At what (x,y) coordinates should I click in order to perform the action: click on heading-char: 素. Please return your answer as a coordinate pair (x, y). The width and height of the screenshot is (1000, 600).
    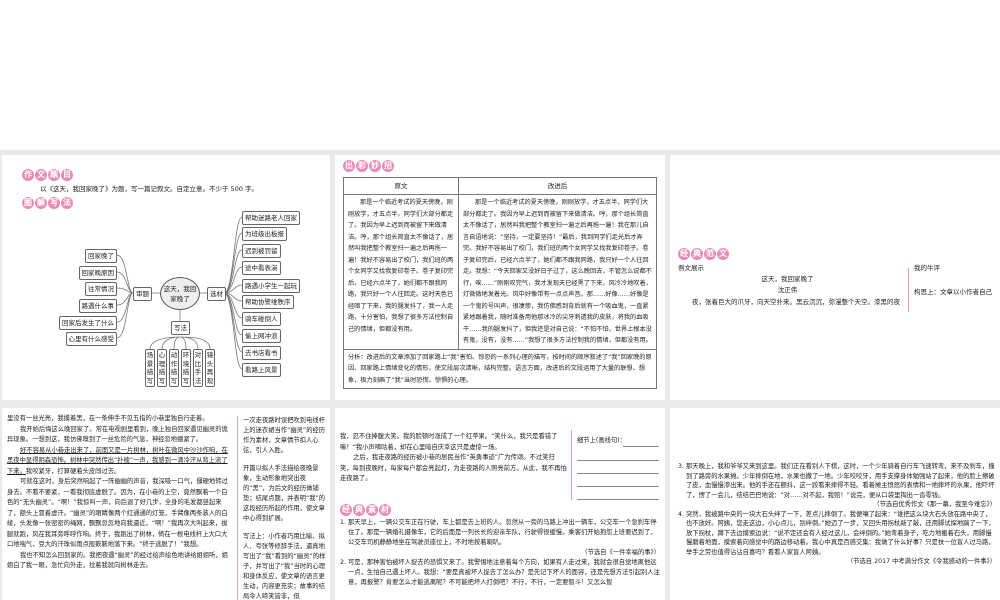
    Looking at the image, I should click on (372, 510).